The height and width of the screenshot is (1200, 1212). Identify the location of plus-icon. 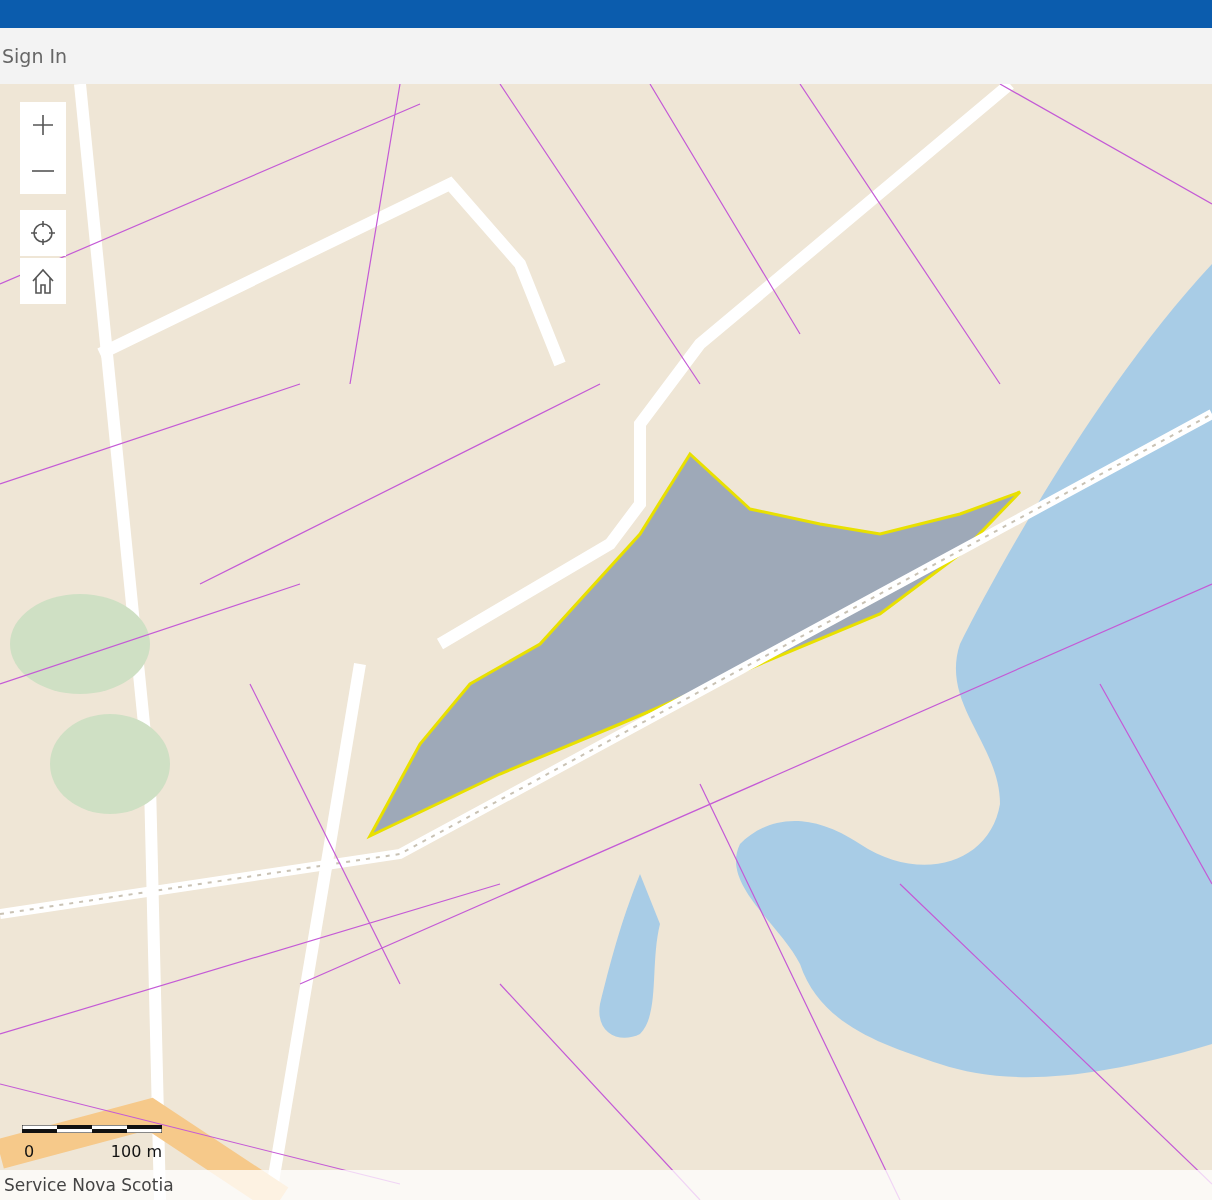
(43, 125).